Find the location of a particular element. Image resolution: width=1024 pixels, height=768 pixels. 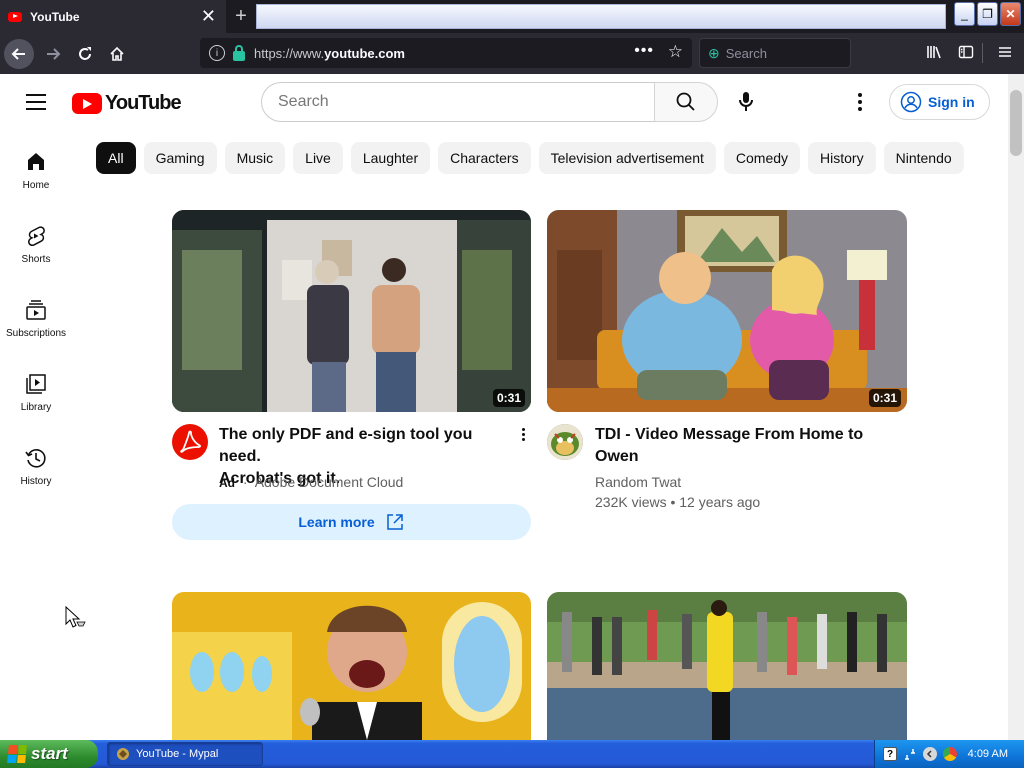

chips-fade is located at coordinates (984, 158).